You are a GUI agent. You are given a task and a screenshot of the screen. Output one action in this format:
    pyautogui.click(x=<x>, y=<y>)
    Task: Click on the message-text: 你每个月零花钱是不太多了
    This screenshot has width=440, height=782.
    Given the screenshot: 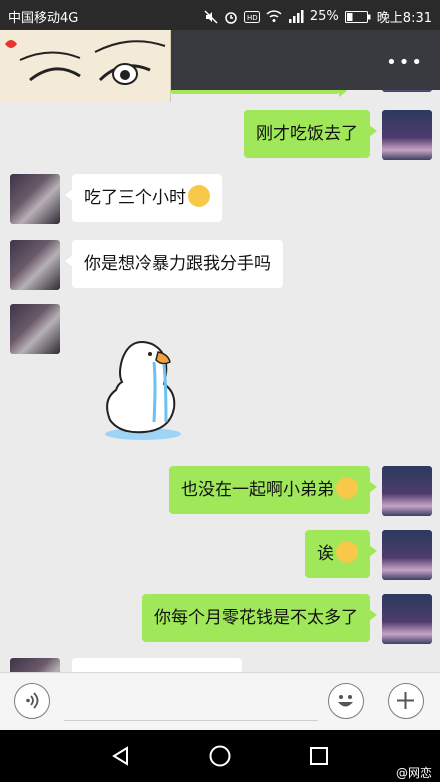 What is the action you would take?
    pyautogui.click(x=256, y=618)
    